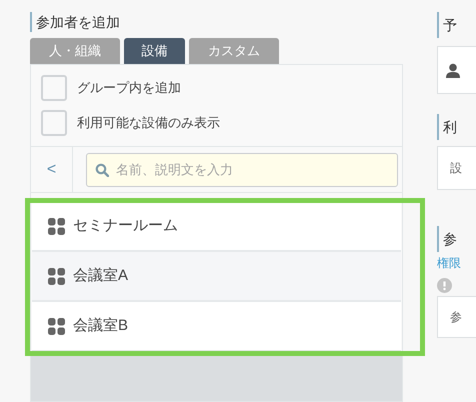 The image size is (476, 402). Describe the element at coordinates (216, 227) in the screenshot. I see `list-item: セミナールーム` at that location.